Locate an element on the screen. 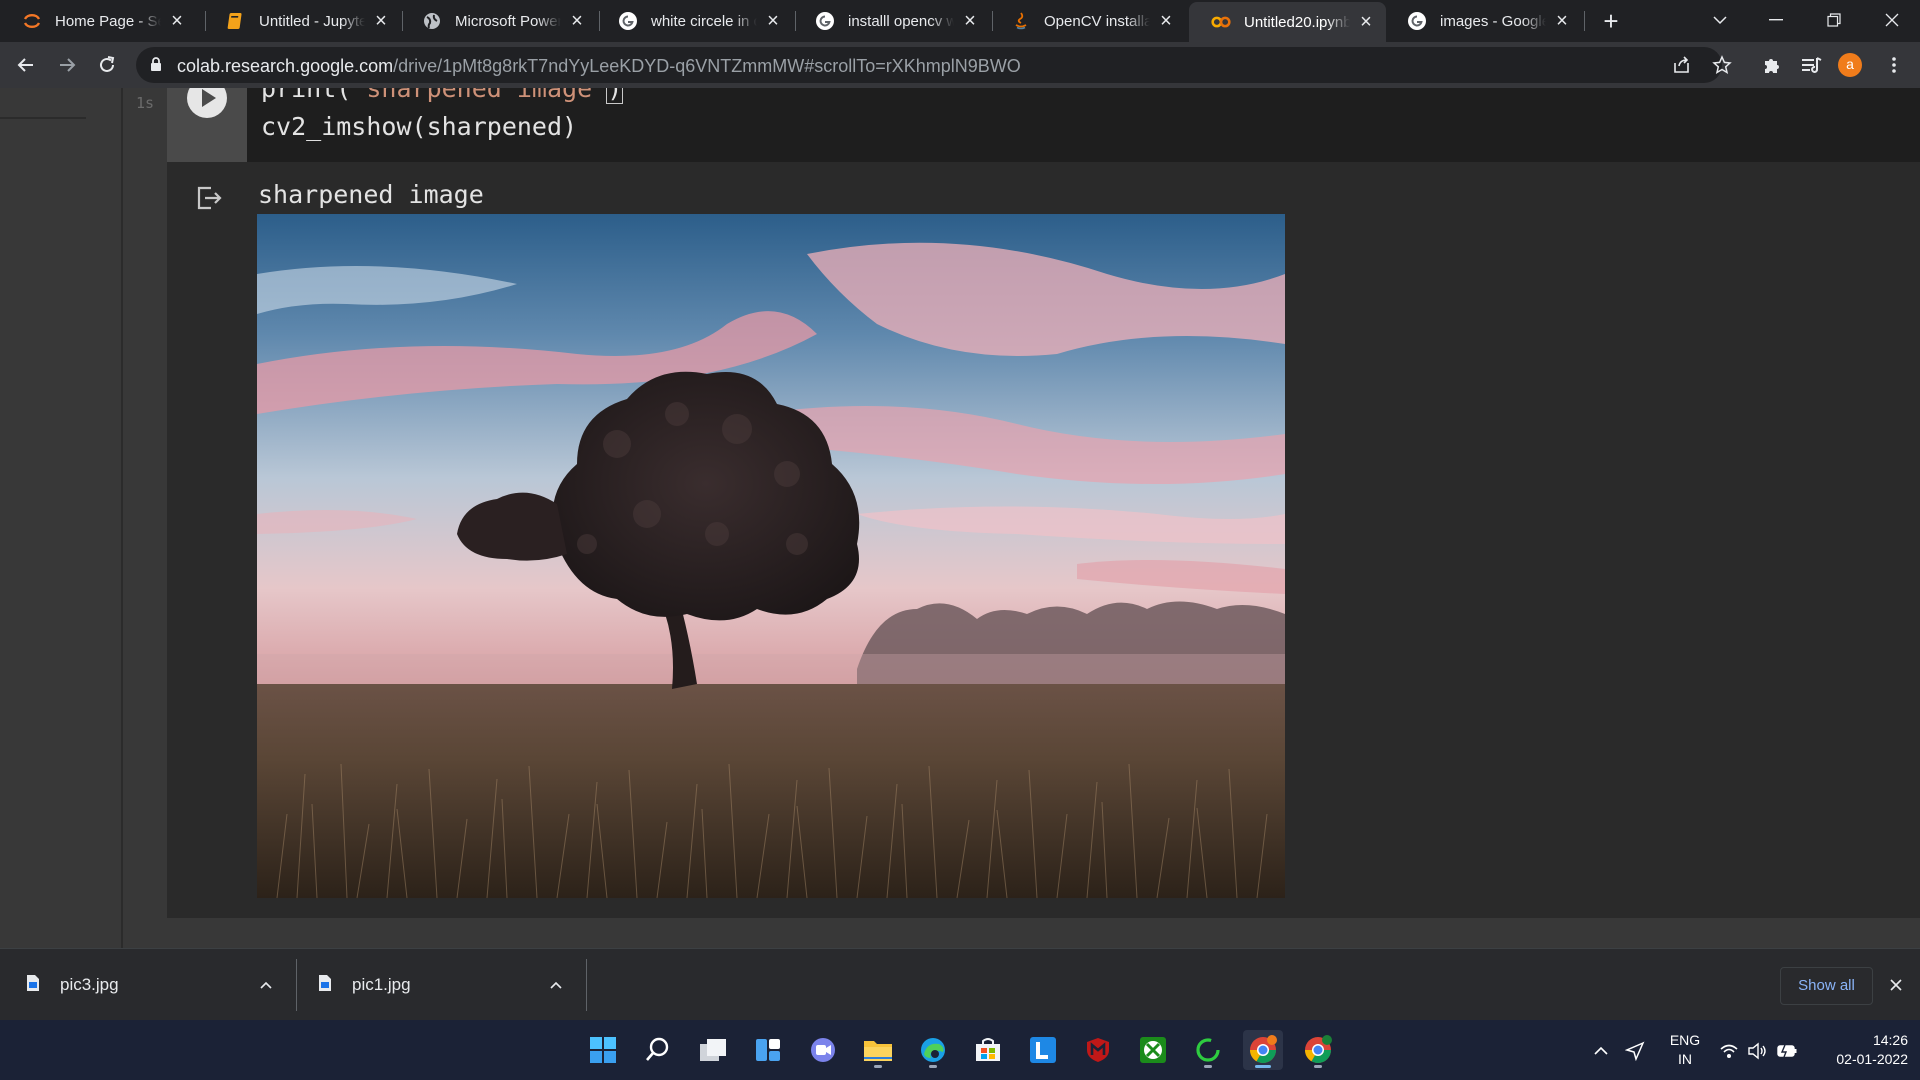 The width and height of the screenshot is (1920, 1080). reload-icon is located at coordinates (107, 65).